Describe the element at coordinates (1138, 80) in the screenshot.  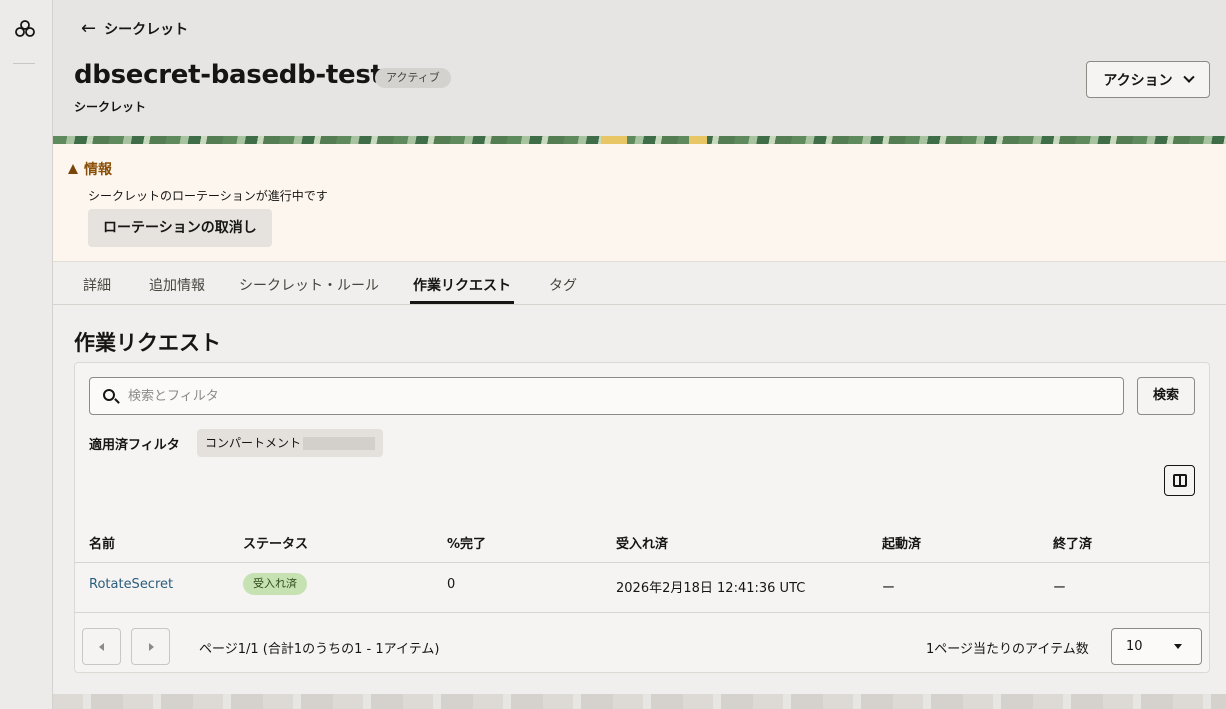
I see `actions-button-label: アクション` at that location.